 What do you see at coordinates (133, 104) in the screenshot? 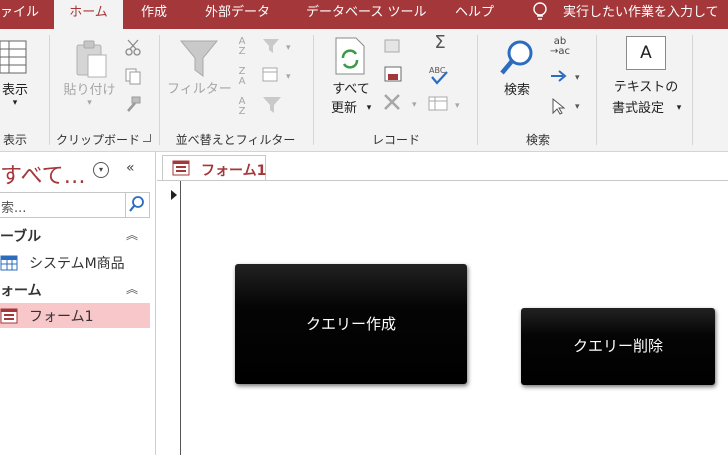
I see `format-painter-icon` at bounding box center [133, 104].